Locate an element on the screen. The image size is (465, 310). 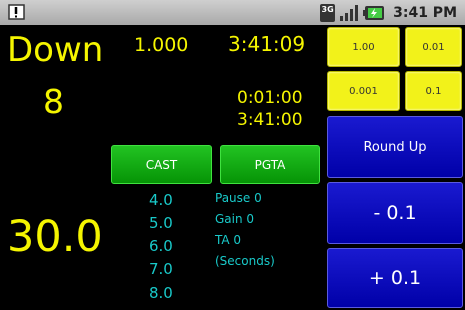
step-0001-button: 0.001 is located at coordinates (363, 91).